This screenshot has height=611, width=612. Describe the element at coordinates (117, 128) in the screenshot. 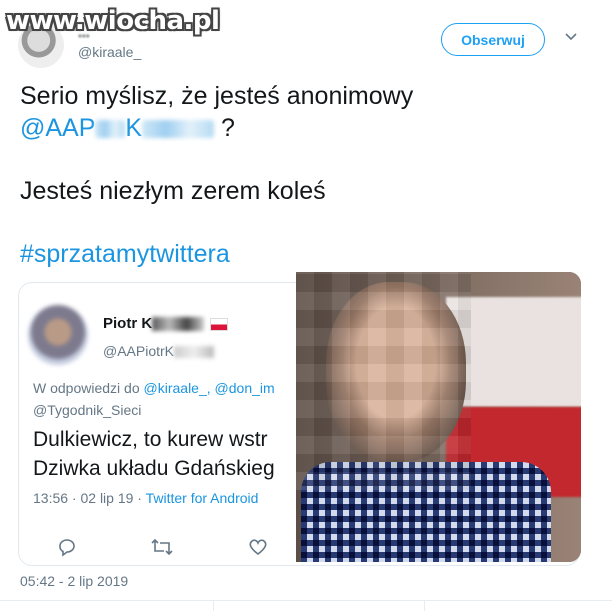

I see `mention-link: @AAP K` at that location.